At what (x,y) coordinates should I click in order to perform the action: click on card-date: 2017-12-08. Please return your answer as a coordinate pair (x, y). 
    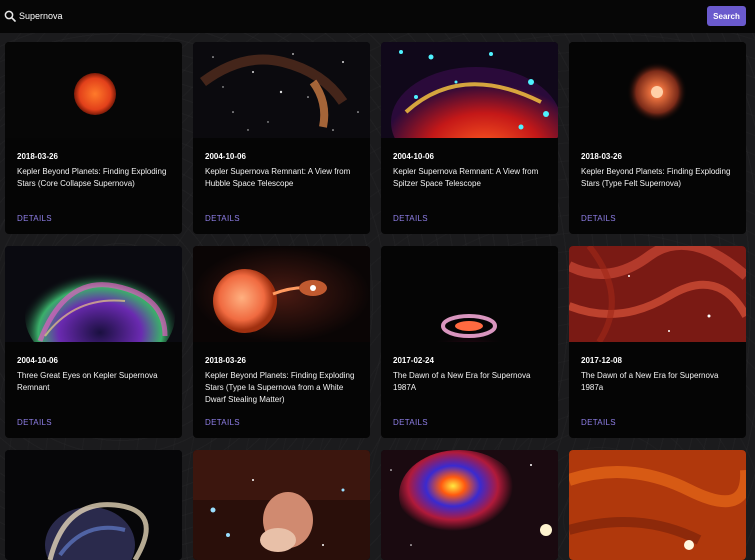
    Looking at the image, I should click on (601, 360).